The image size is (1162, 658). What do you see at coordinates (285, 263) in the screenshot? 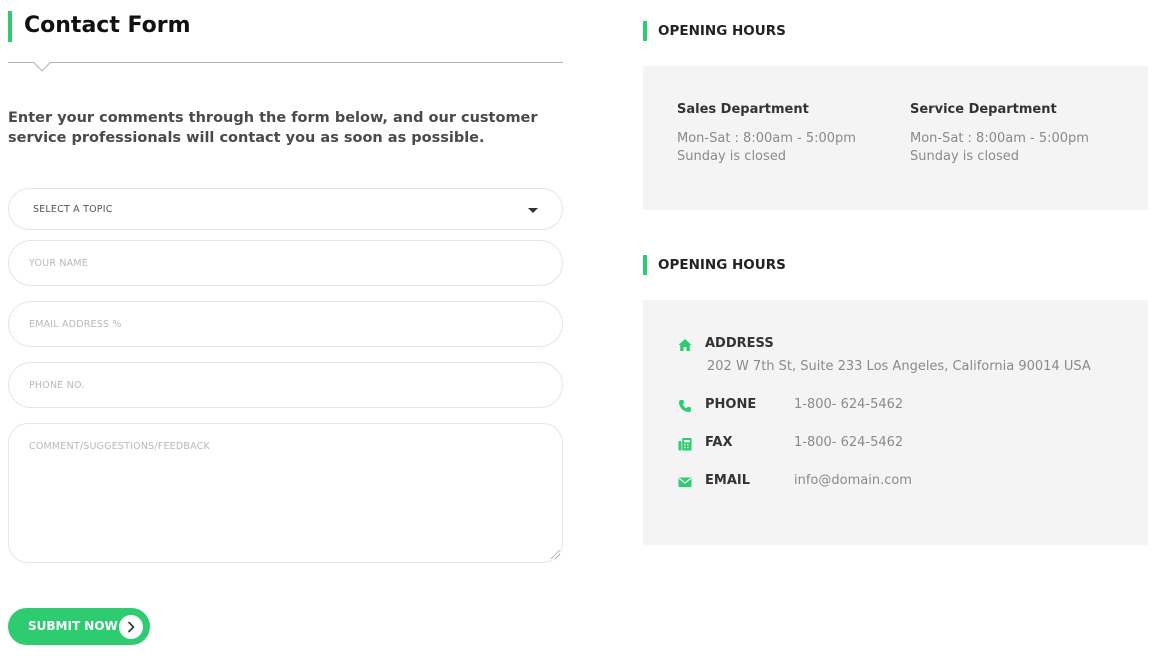
I see `name-input` at bounding box center [285, 263].